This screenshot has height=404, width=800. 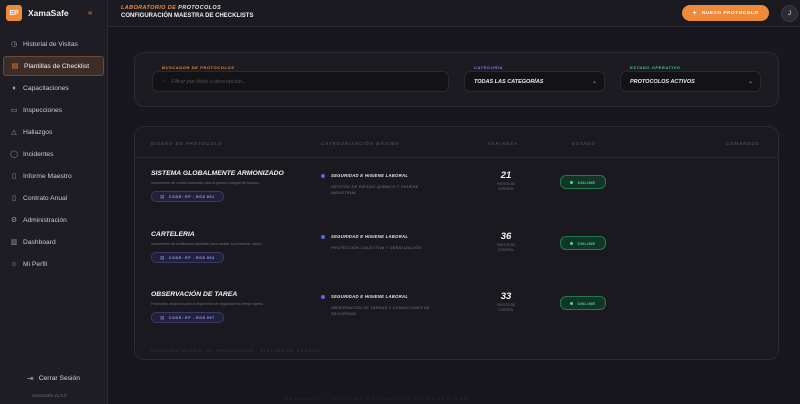 I want to click on sidebar-item-label: Incidentes, so click(x=38, y=154).